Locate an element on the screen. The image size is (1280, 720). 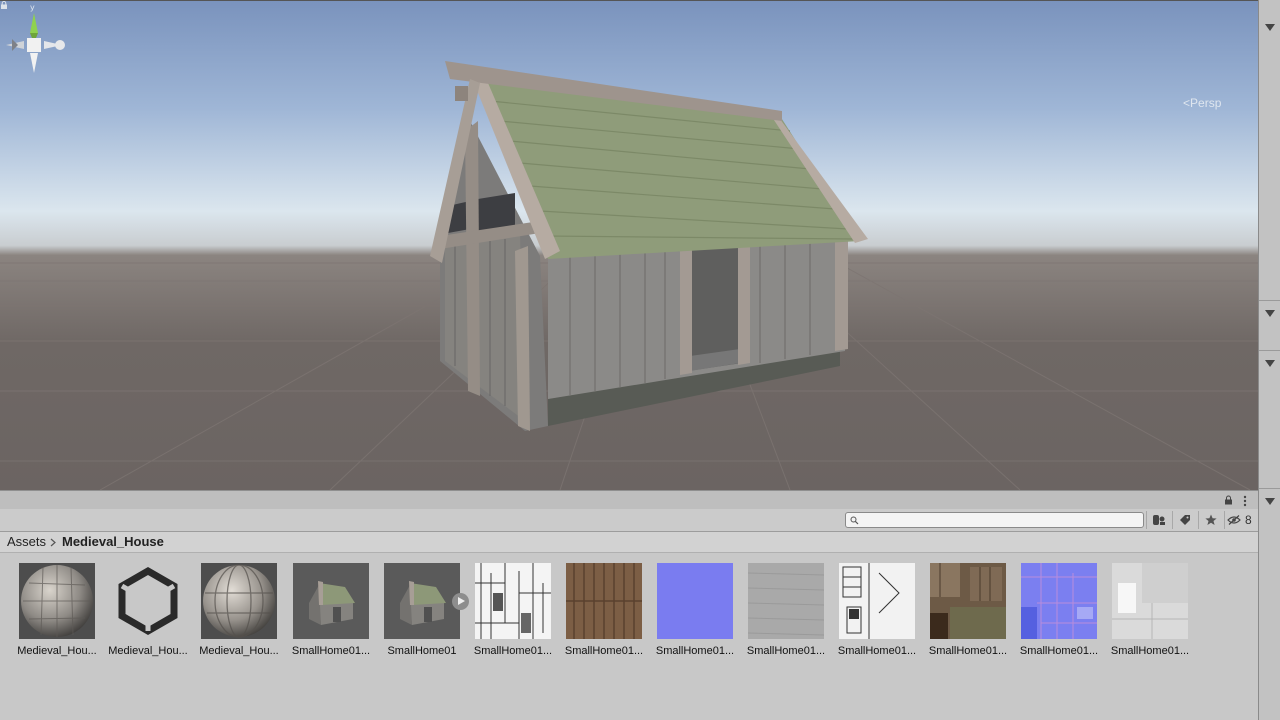
model-preview-icon is located at coordinates (331, 601).